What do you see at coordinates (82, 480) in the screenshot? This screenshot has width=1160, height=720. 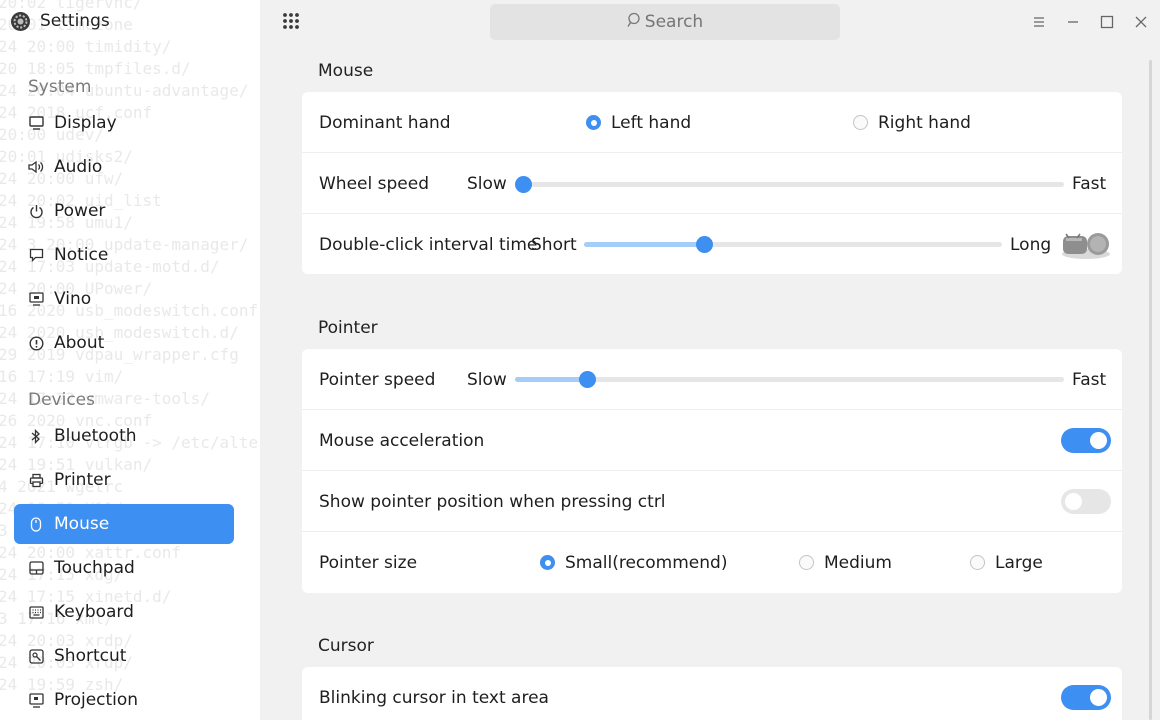 I see `sidebar-item-label: Printer` at bounding box center [82, 480].